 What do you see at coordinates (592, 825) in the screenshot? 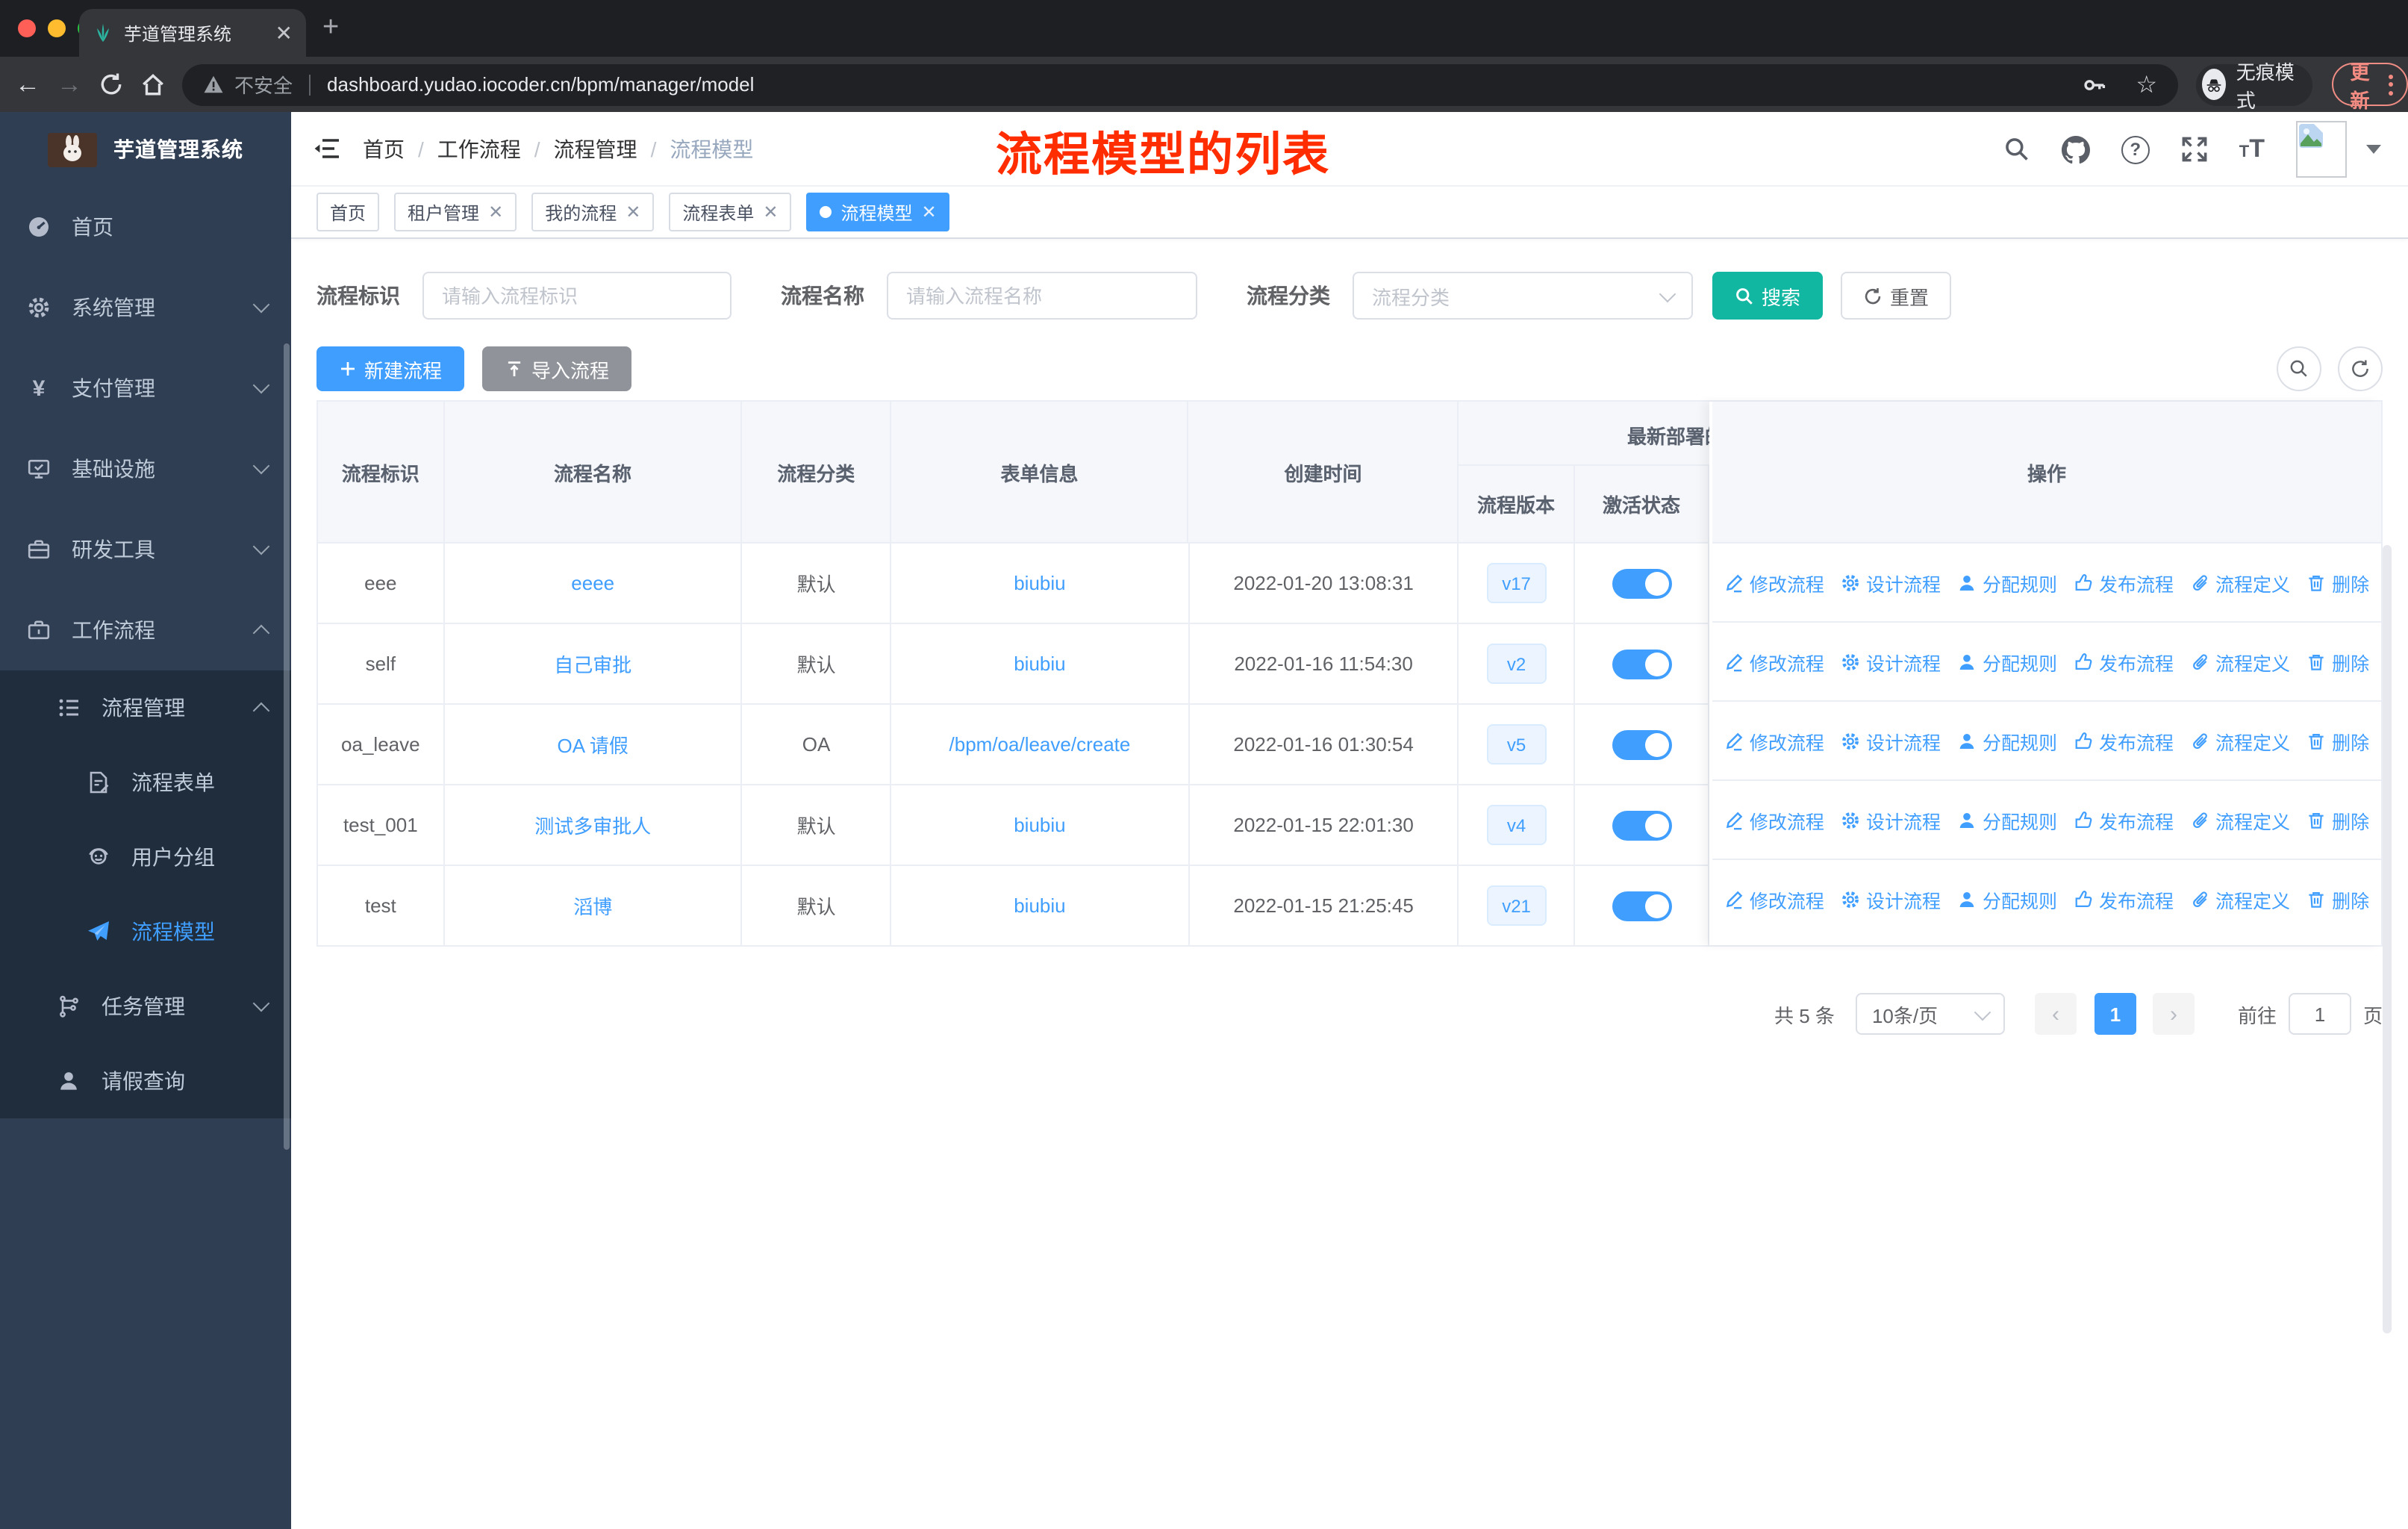
I see `model-name-link: 测试多审批人` at bounding box center [592, 825].